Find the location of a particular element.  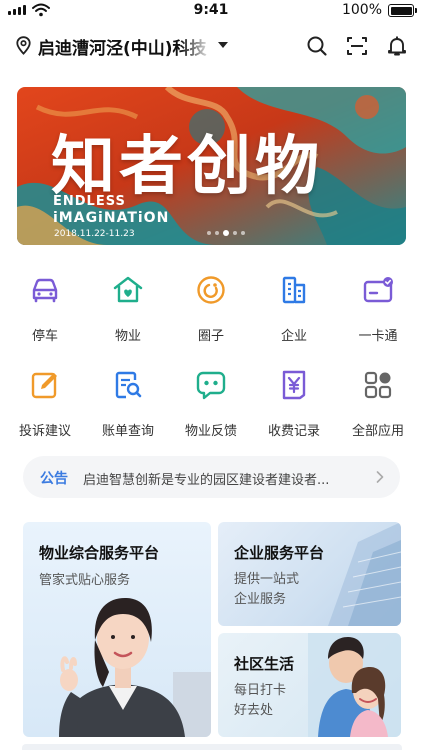

grid-label: 全部应用 is located at coordinates (377, 431).